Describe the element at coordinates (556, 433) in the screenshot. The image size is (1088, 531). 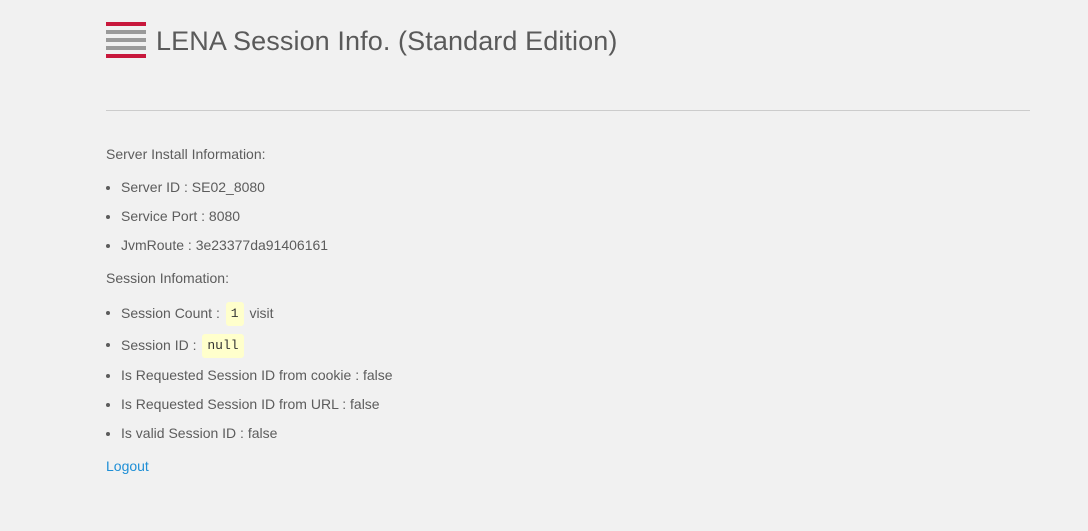
I see `list-item-session-valid: Is valid Session ID : false` at that location.